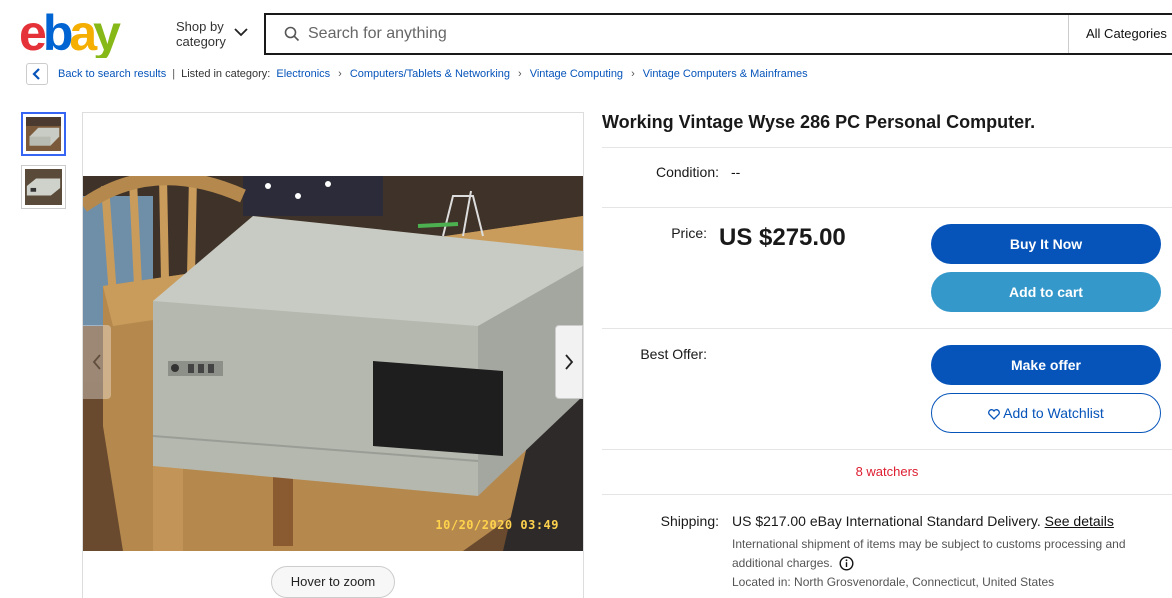 Image resolution: width=1172 pixels, height=598 pixels. I want to click on add-to-watchlist-button: Add to Watchlist, so click(1046, 413).